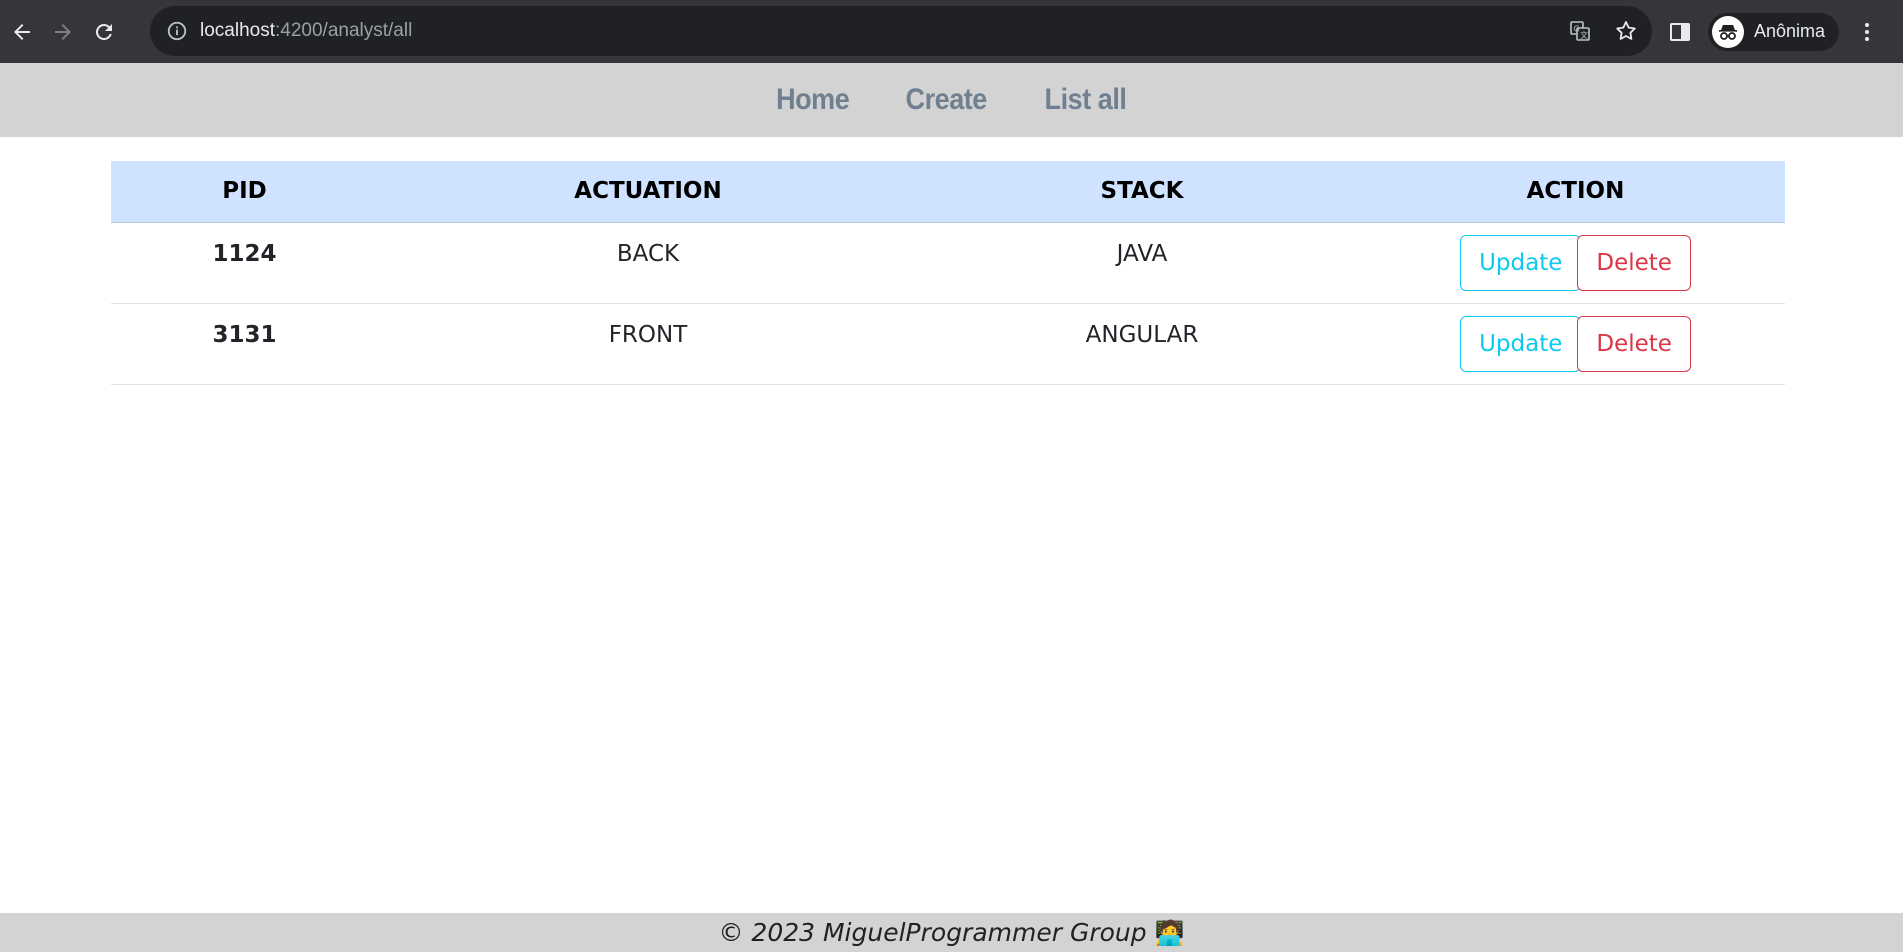 The height and width of the screenshot is (952, 1903). Describe the element at coordinates (1584, 35) in the screenshot. I see `svg-text: 文` at that location.